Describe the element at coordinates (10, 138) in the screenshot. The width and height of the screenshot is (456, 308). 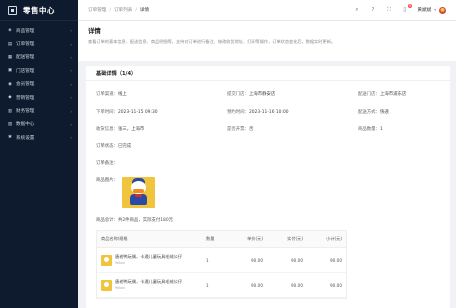
I see `settings-icon: ✱` at that location.